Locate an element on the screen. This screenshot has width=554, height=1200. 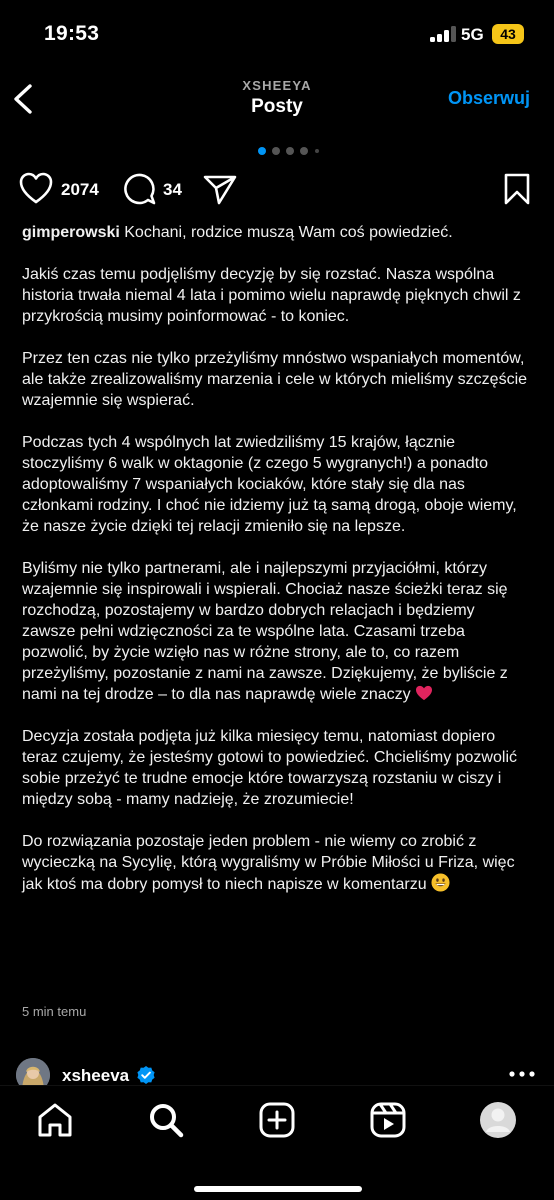
grinning-face-emoji is located at coordinates (440, 882).